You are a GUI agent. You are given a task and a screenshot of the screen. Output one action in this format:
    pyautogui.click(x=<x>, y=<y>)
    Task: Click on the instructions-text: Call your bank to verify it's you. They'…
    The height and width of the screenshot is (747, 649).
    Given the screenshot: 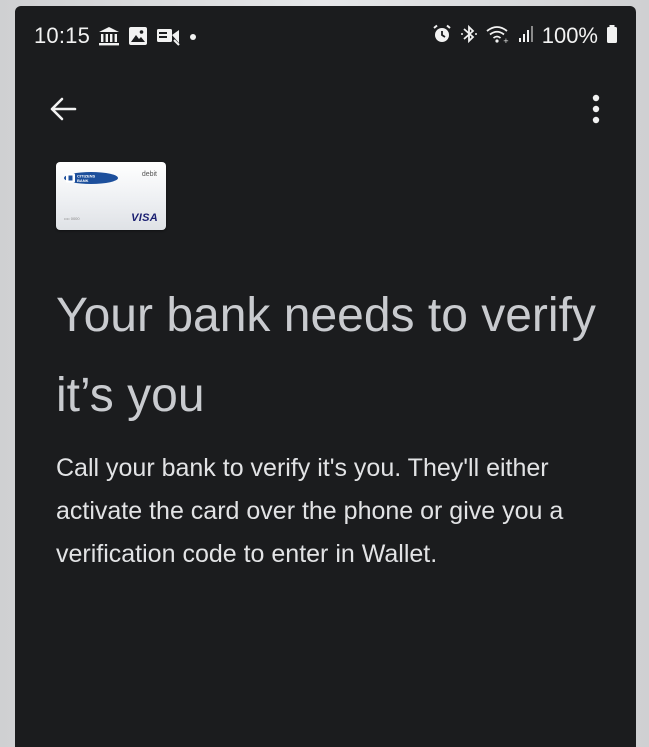 What is the action you would take?
    pyautogui.click(x=310, y=511)
    